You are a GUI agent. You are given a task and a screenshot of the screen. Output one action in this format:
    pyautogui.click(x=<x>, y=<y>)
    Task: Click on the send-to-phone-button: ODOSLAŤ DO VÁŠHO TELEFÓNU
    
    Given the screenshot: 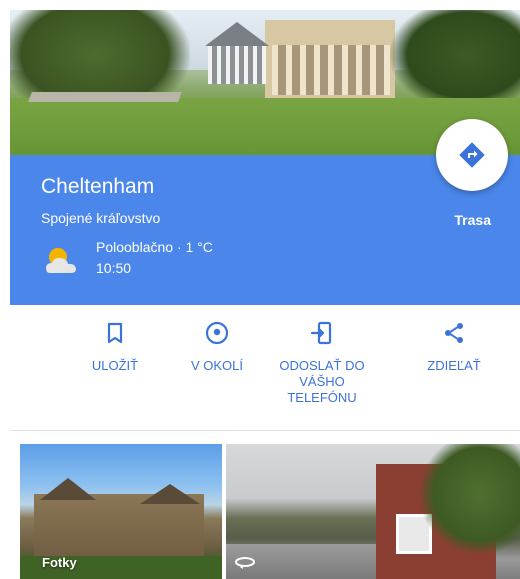 What is the action you would take?
    pyautogui.click(x=322, y=363)
    